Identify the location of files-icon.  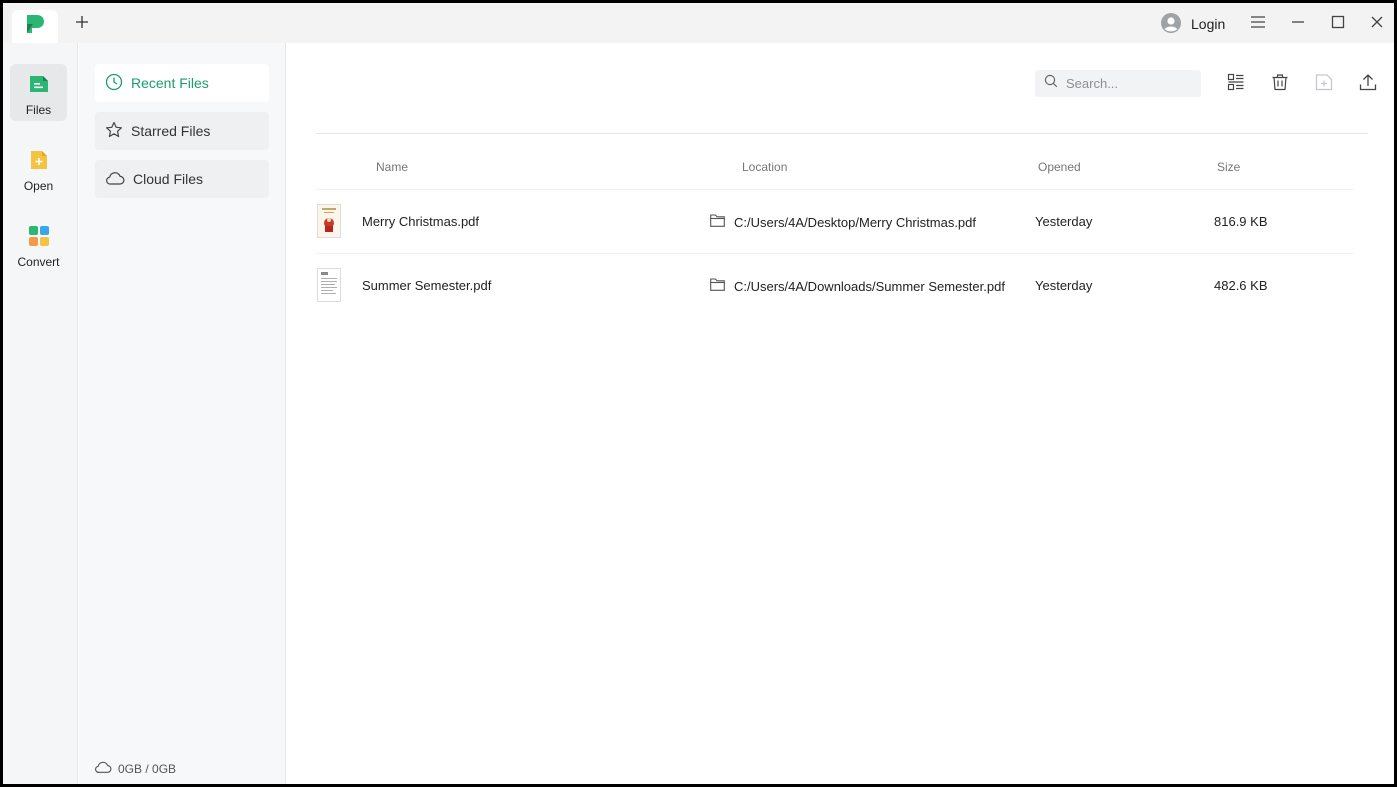
(39, 85).